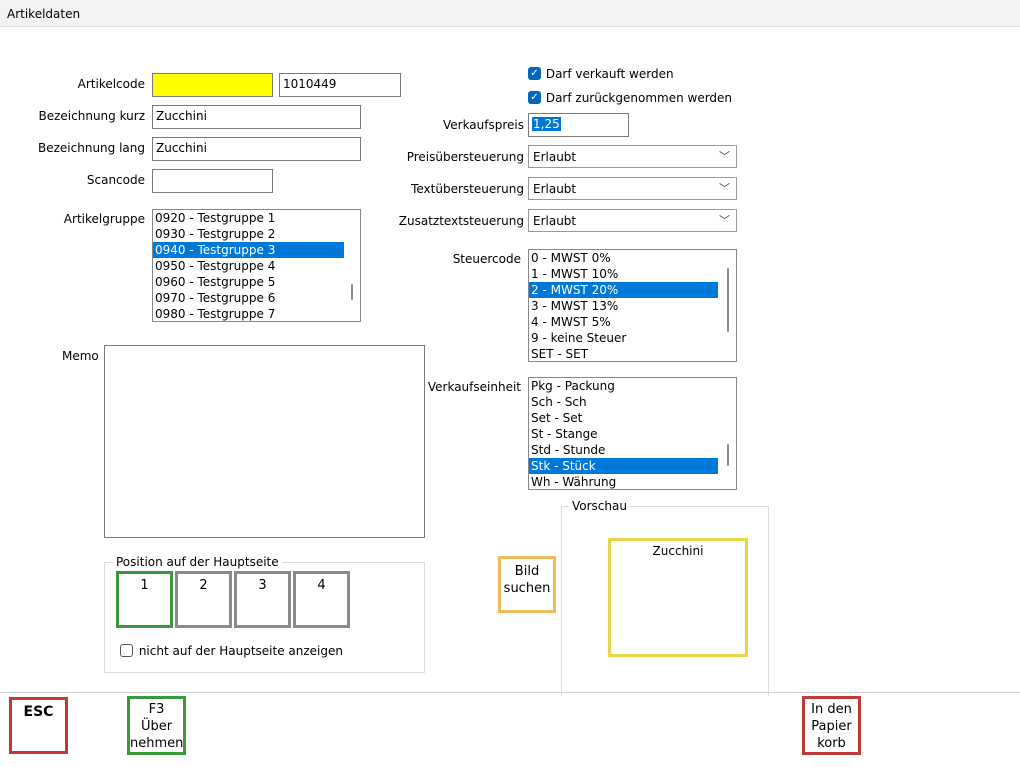 The width and height of the screenshot is (1020, 767). Describe the element at coordinates (38, 725) in the screenshot. I see `esc-button: ESC` at that location.